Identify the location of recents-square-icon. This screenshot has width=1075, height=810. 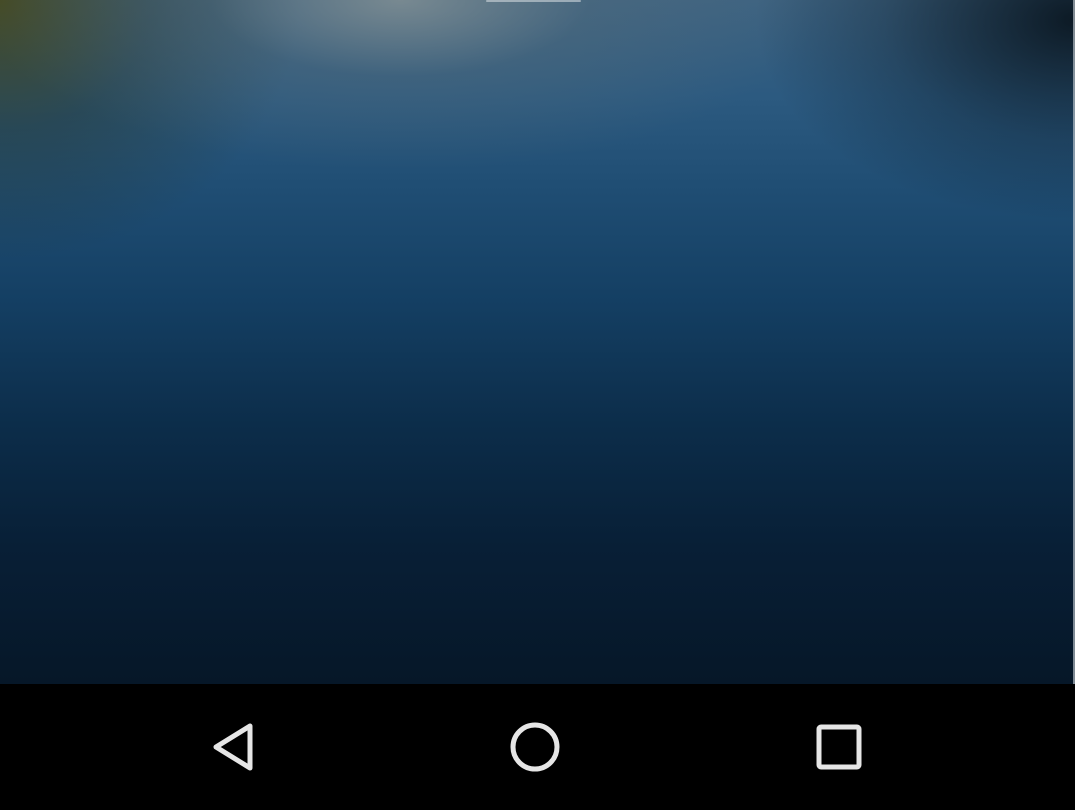
(839, 747).